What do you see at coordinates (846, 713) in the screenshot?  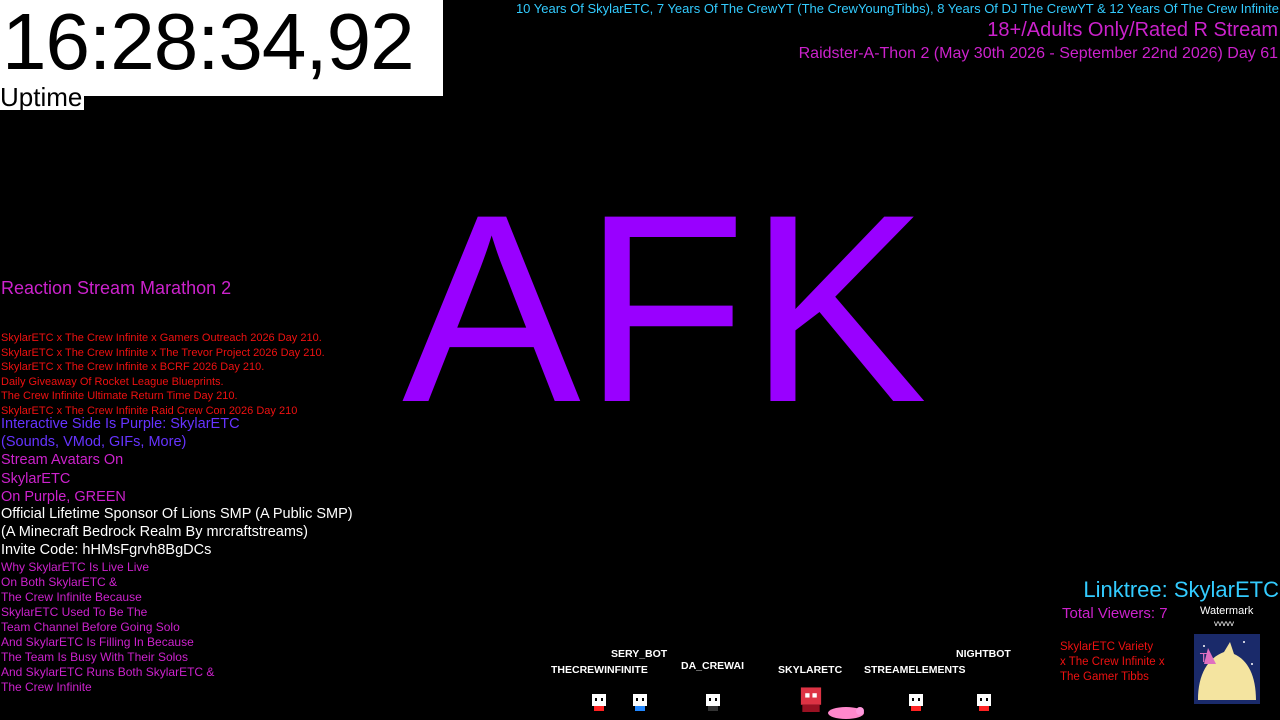 I see `pet-avatar-icon` at bounding box center [846, 713].